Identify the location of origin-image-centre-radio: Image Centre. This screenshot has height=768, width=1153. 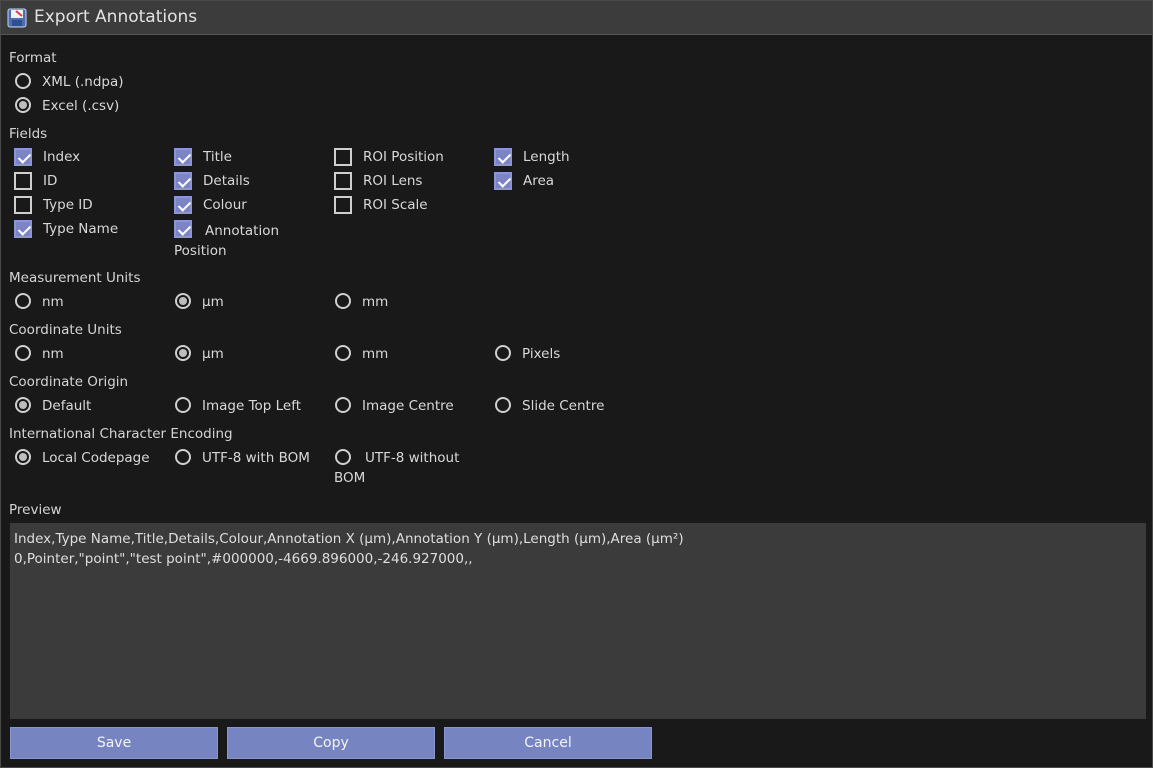
(394, 407).